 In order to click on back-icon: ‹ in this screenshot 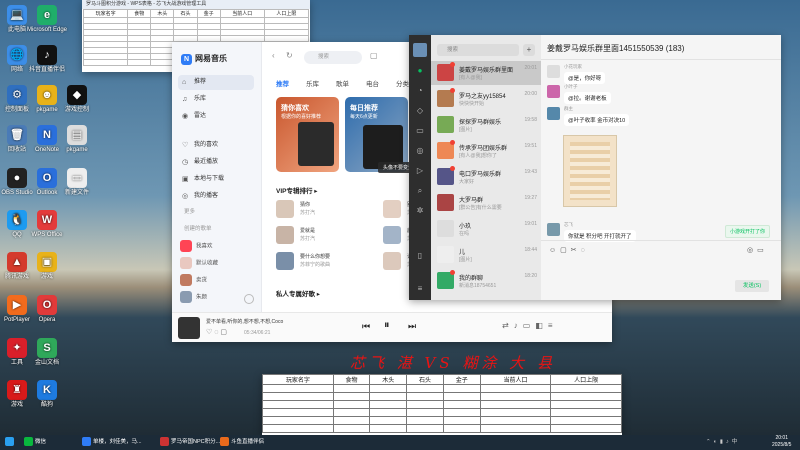, I will do `click(273, 55)`.